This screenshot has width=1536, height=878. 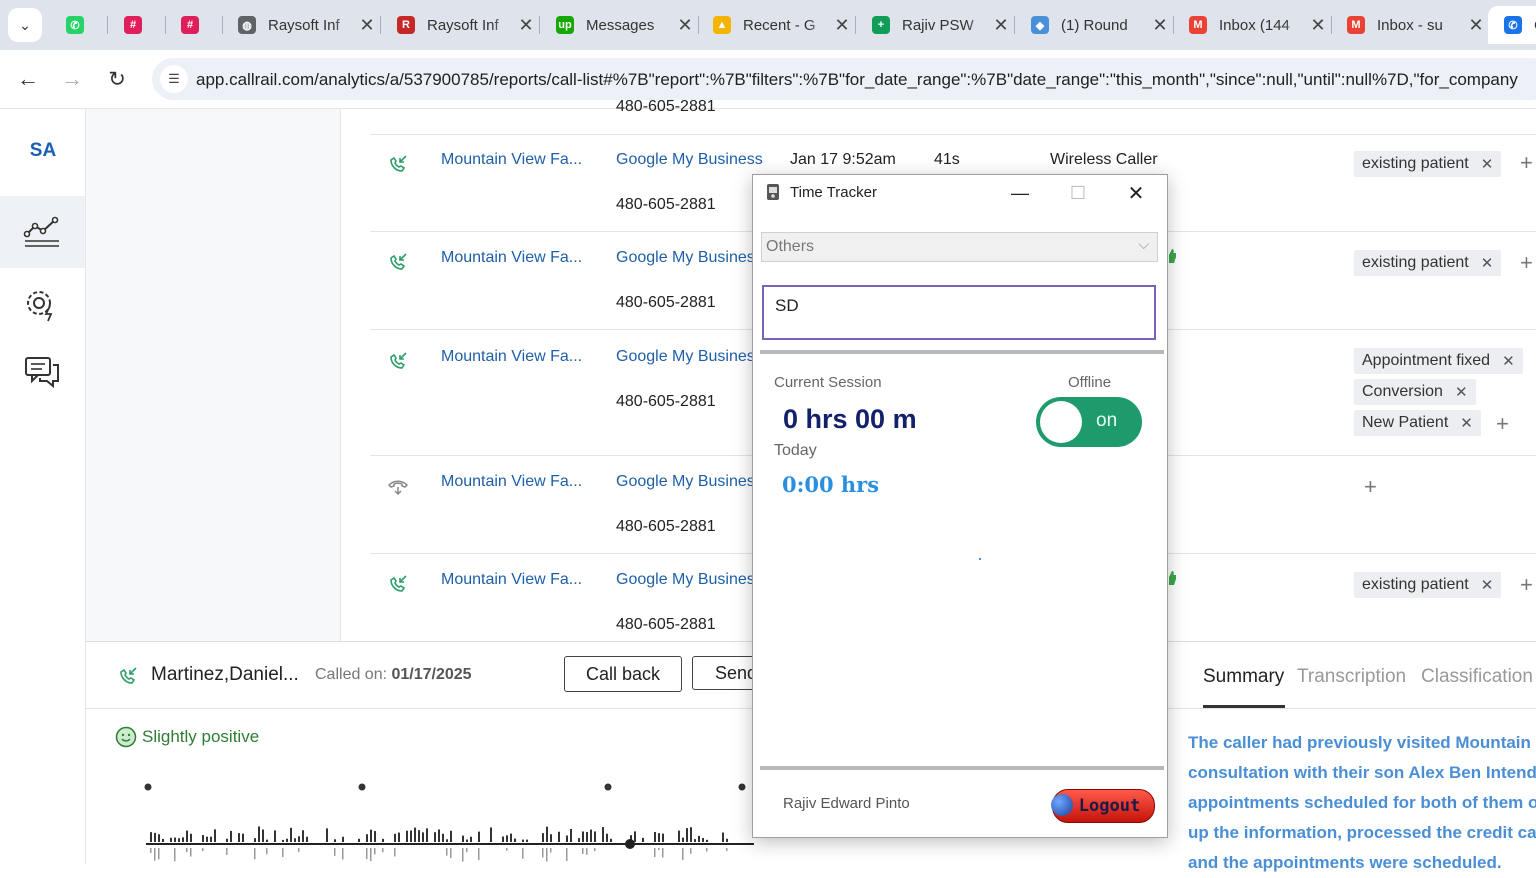 I want to click on maximize-icon: ☐, so click(x=1078, y=193).